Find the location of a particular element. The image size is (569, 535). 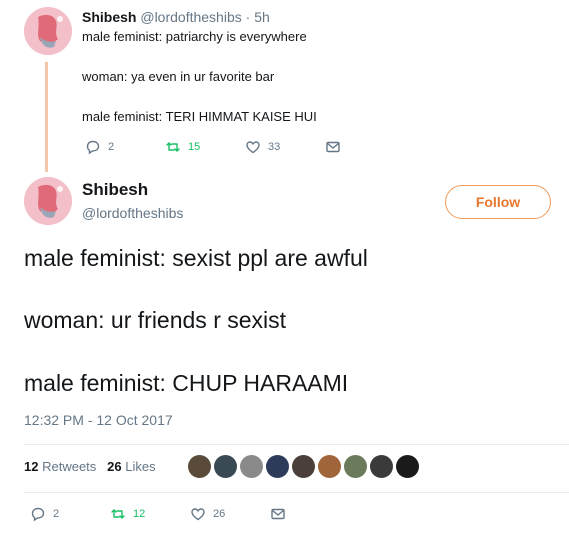

like-total: 26 is located at coordinates (114, 466).